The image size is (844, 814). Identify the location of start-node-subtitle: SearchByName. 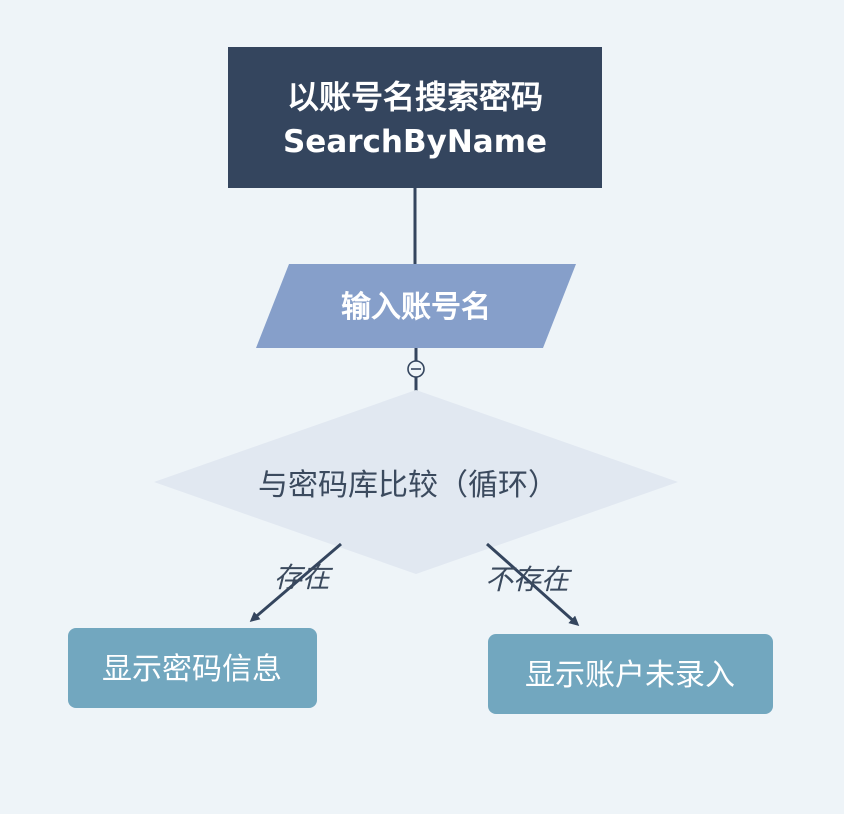
(415, 142).